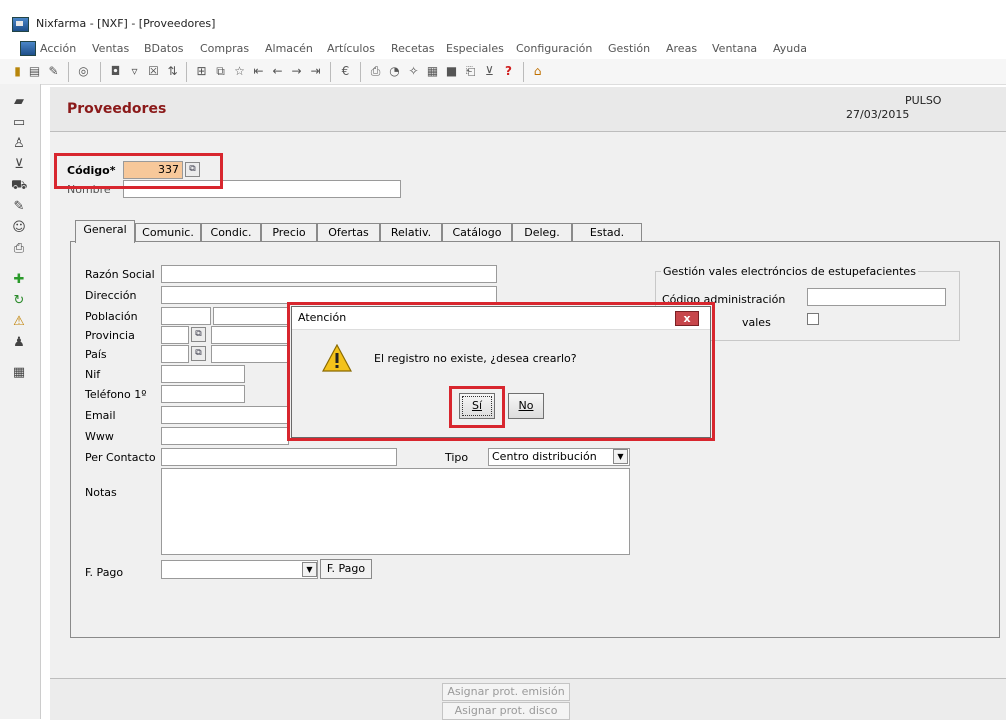 This screenshot has height=720, width=1006. I want to click on per-contacto-input, so click(279, 457).